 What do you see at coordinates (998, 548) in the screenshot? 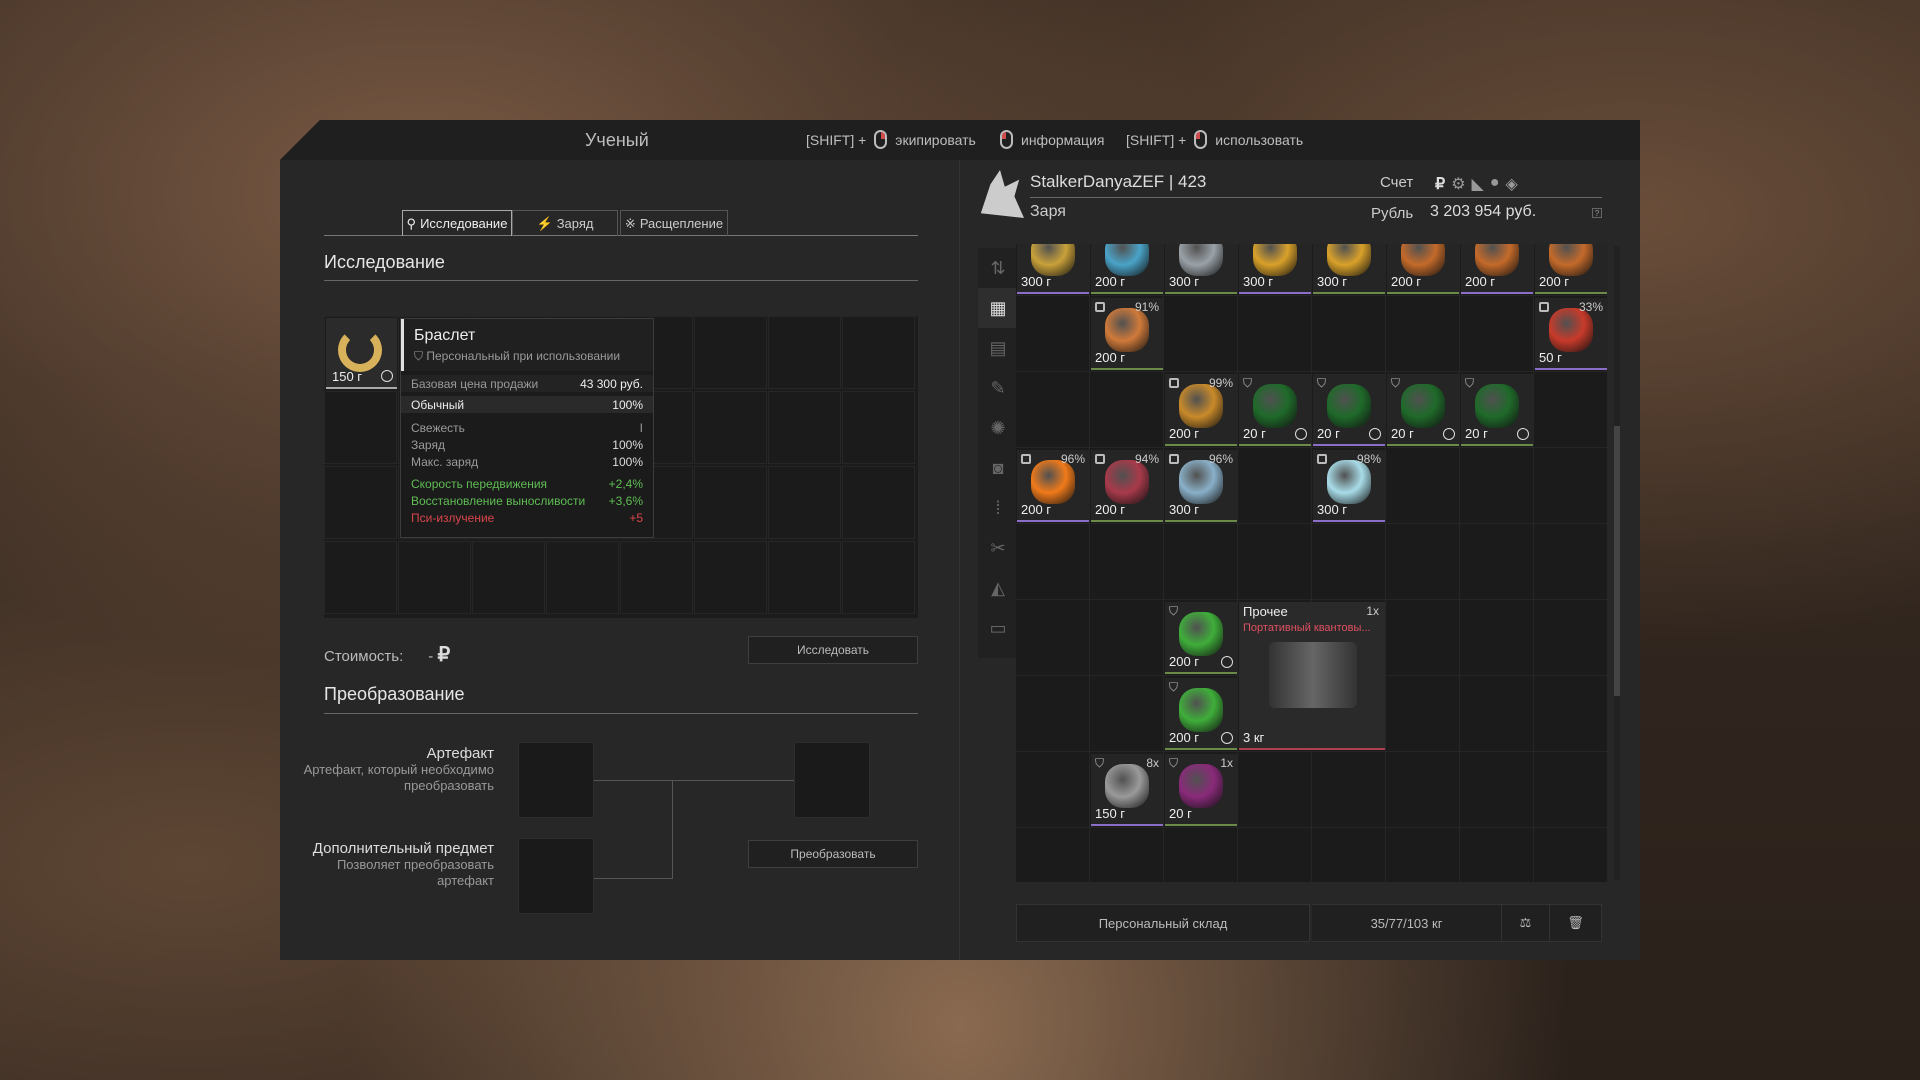
I see `tools-icon: ✂` at bounding box center [998, 548].